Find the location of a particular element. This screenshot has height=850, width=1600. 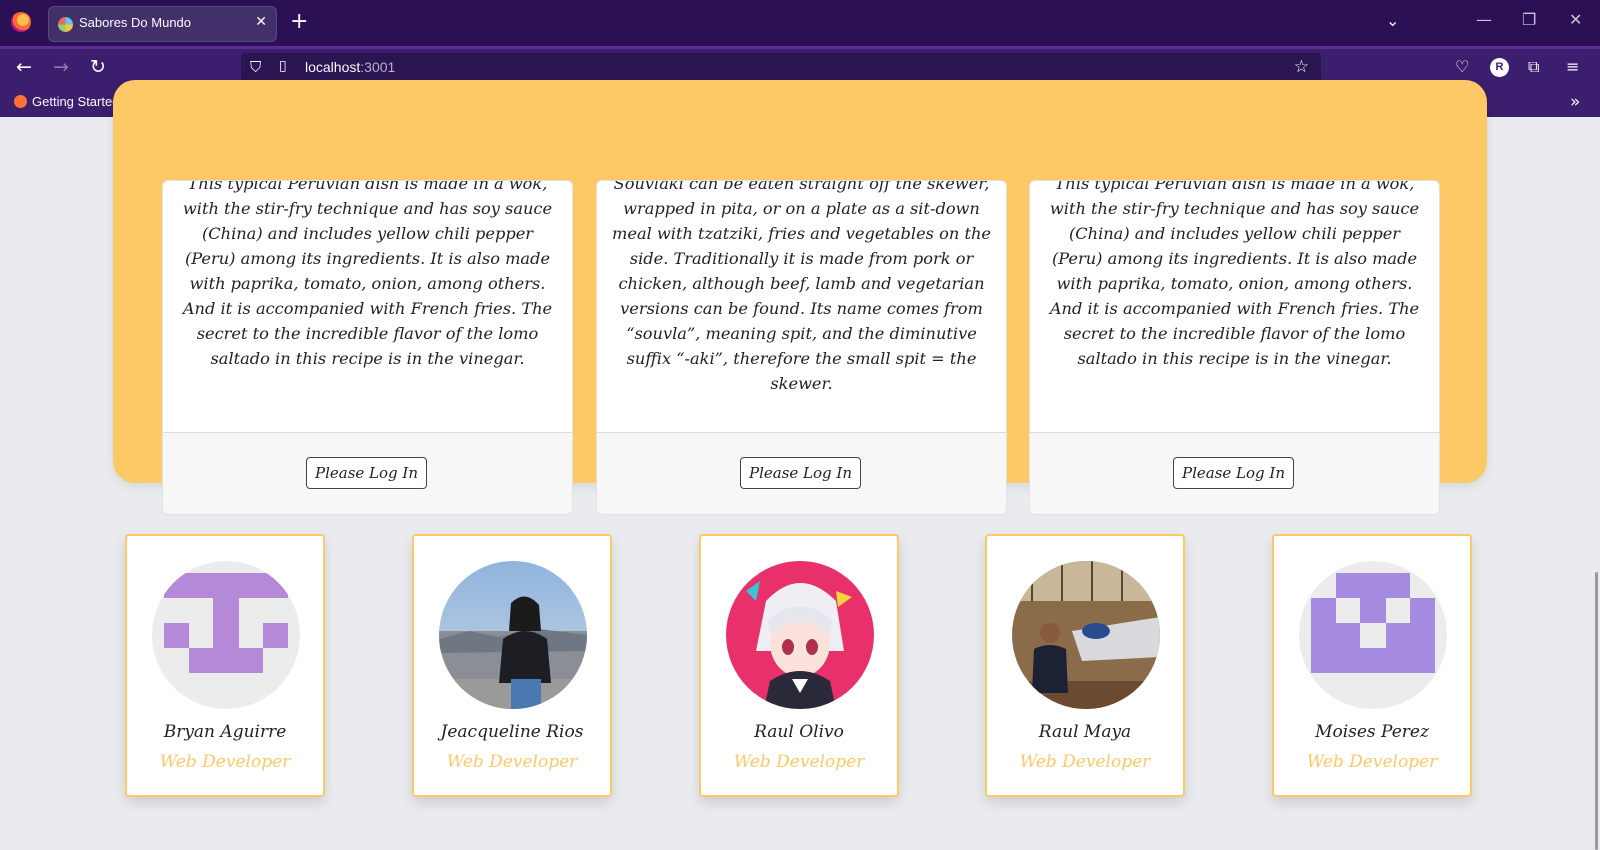

back-arrow-icon: ← is located at coordinates (24, 67).